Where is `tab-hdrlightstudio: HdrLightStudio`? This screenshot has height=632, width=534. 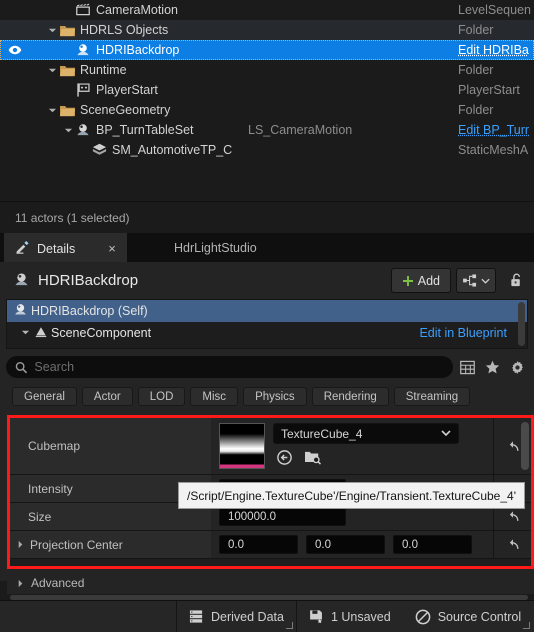 tab-hdrlightstudio: HdrLightStudio is located at coordinates (215, 247).